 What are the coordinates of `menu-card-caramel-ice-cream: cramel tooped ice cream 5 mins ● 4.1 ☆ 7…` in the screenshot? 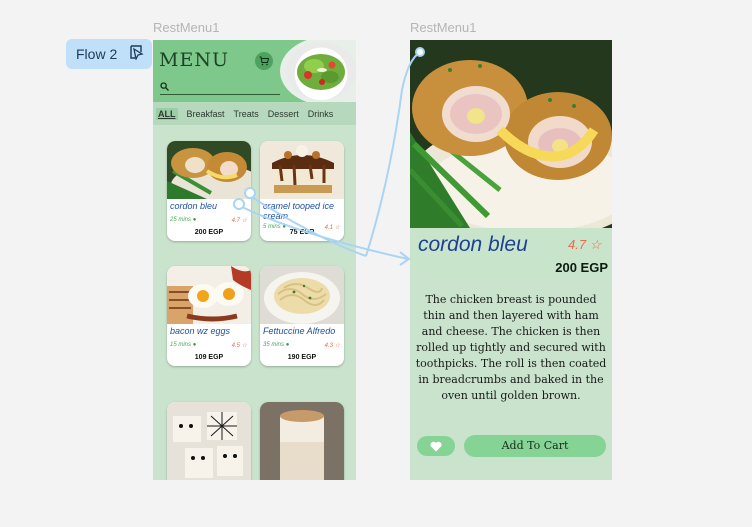 It's located at (302, 191).